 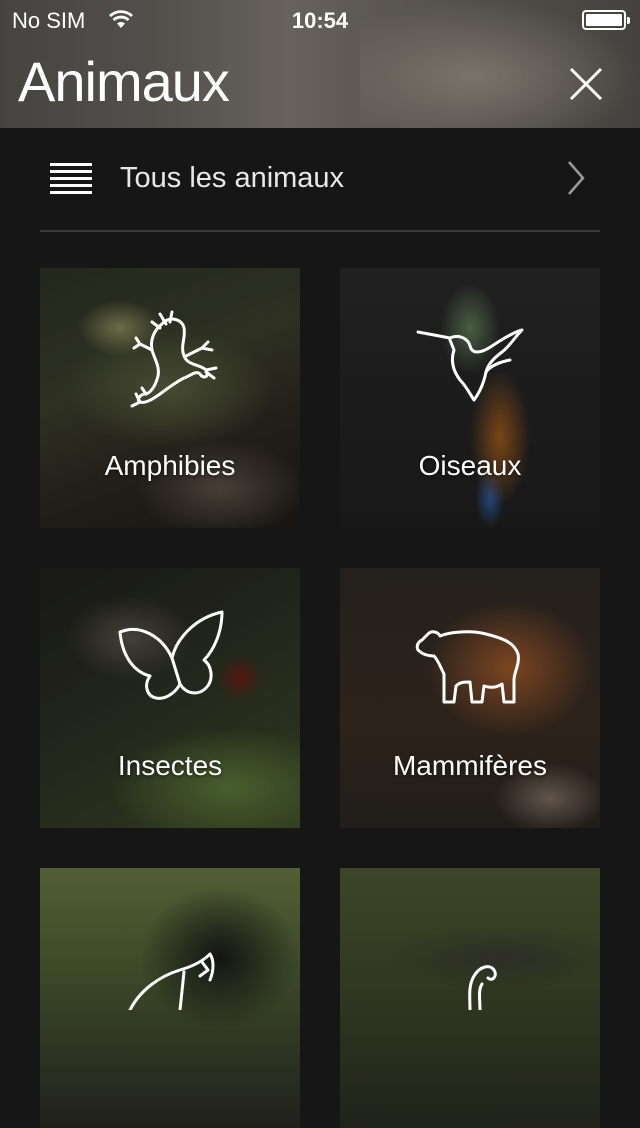 What do you see at coordinates (174, 359) in the screenshot?
I see `frog-icon` at bounding box center [174, 359].